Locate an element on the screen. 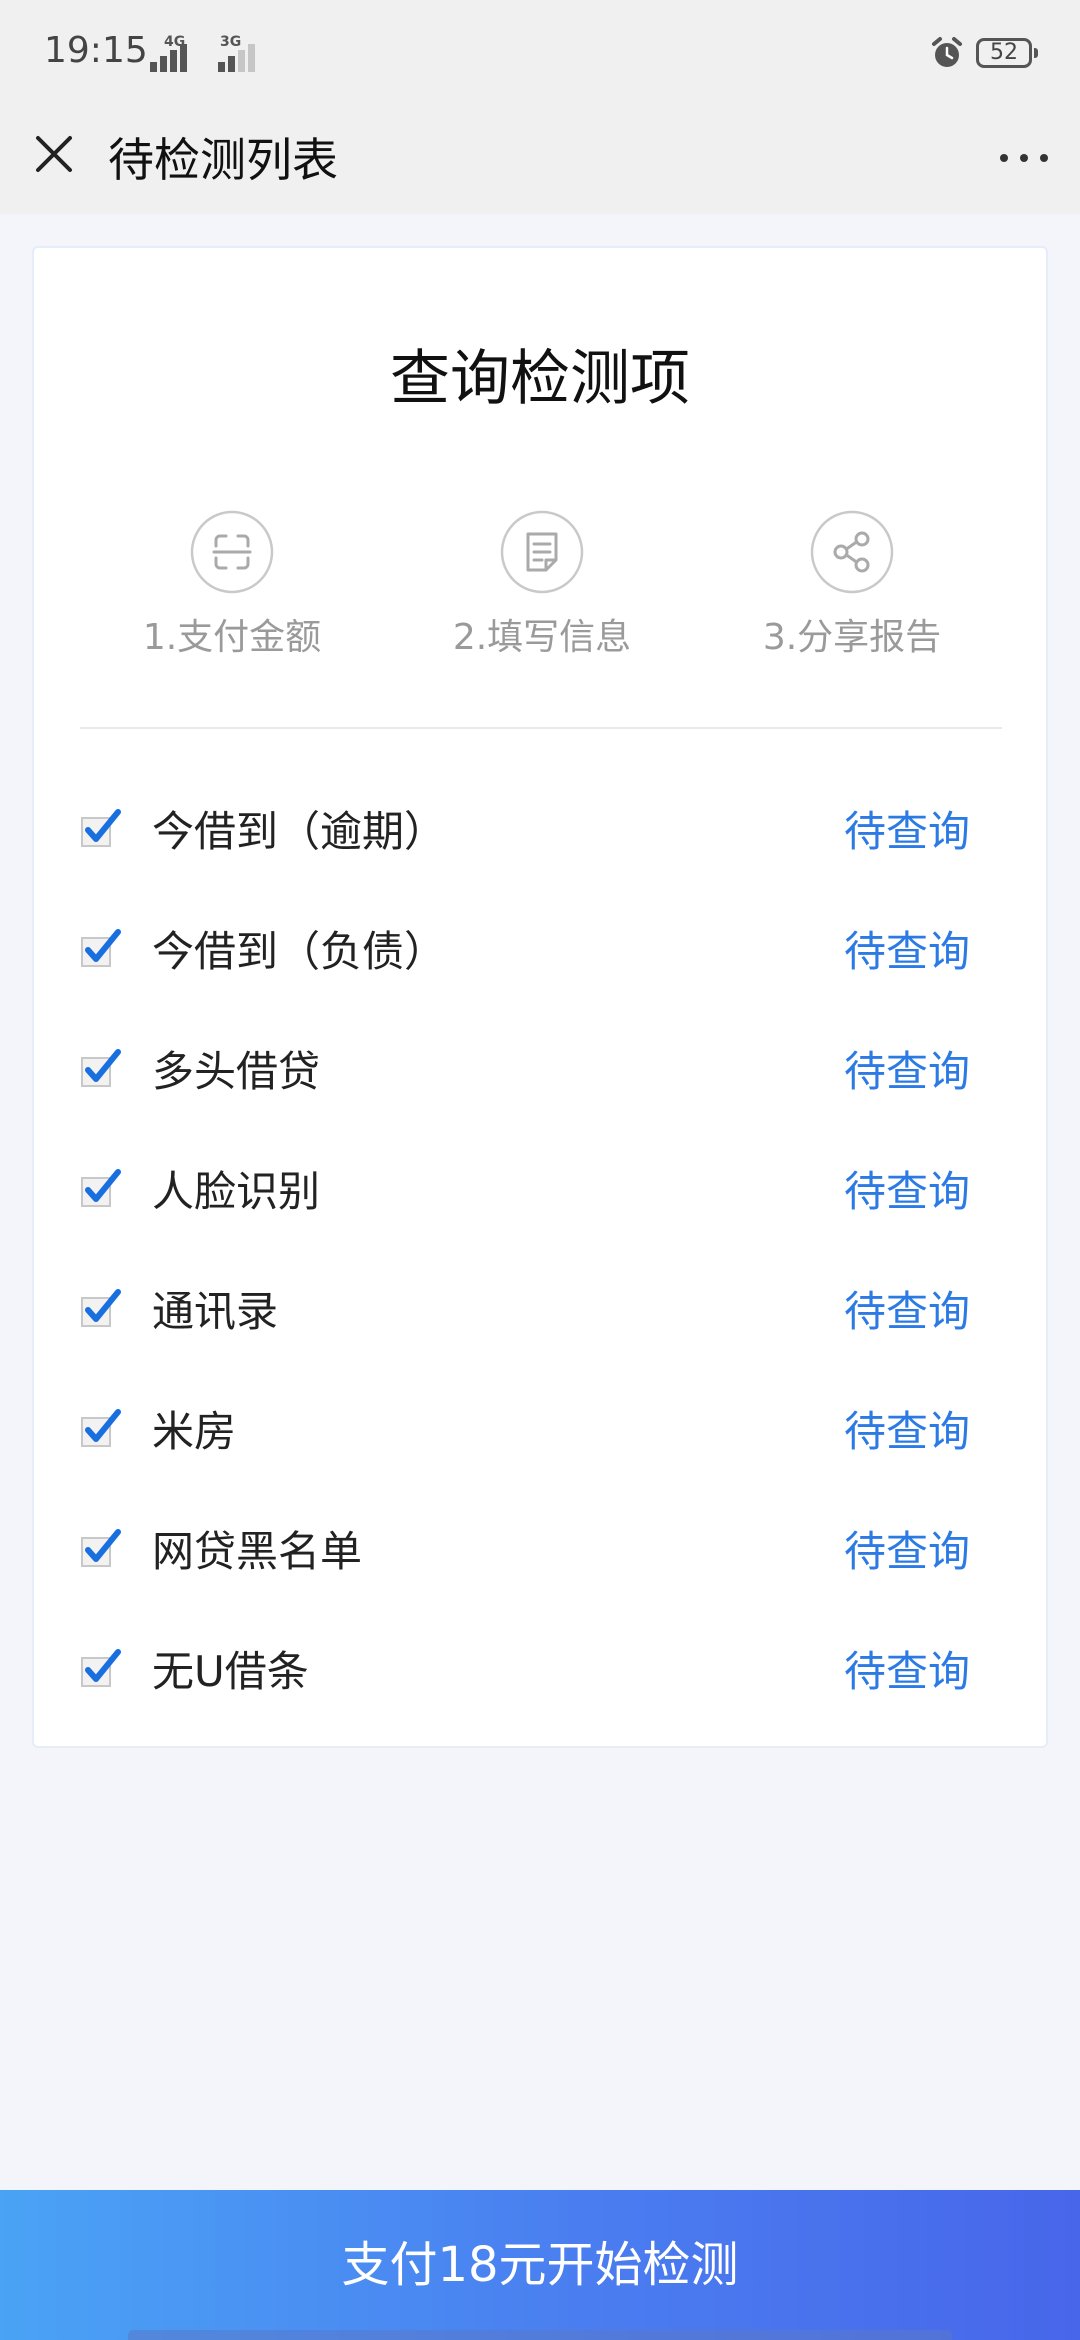  list-item: 米房 待查询 is located at coordinates (540, 1438).